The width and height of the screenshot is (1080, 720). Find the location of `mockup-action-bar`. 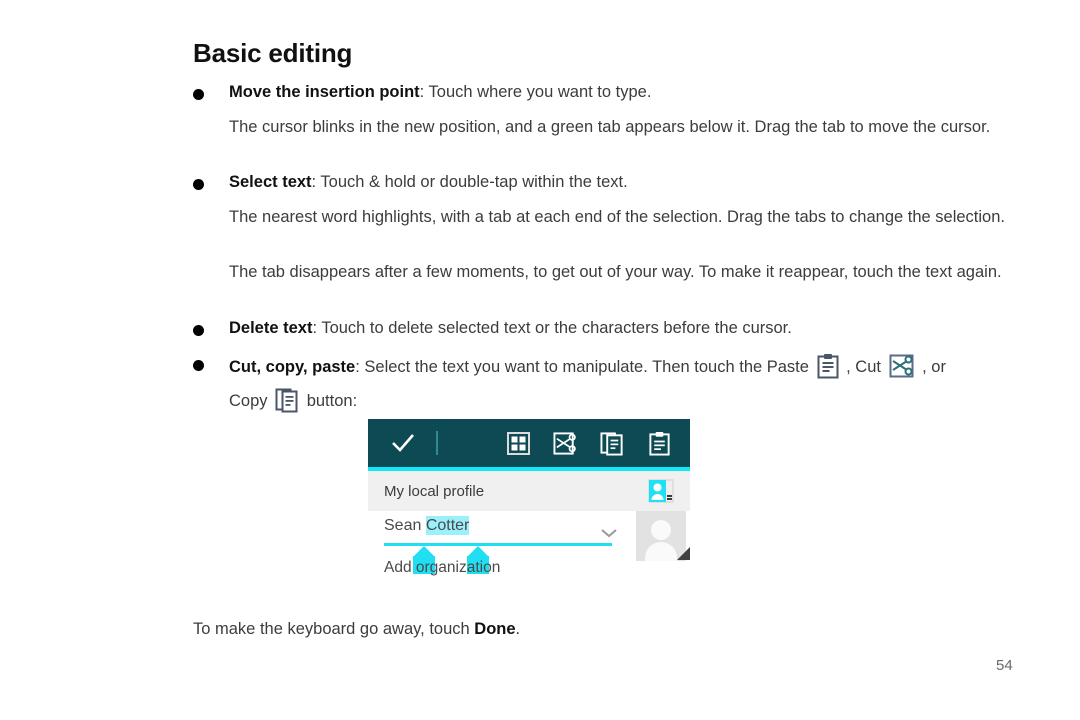

mockup-action-bar is located at coordinates (529, 443).